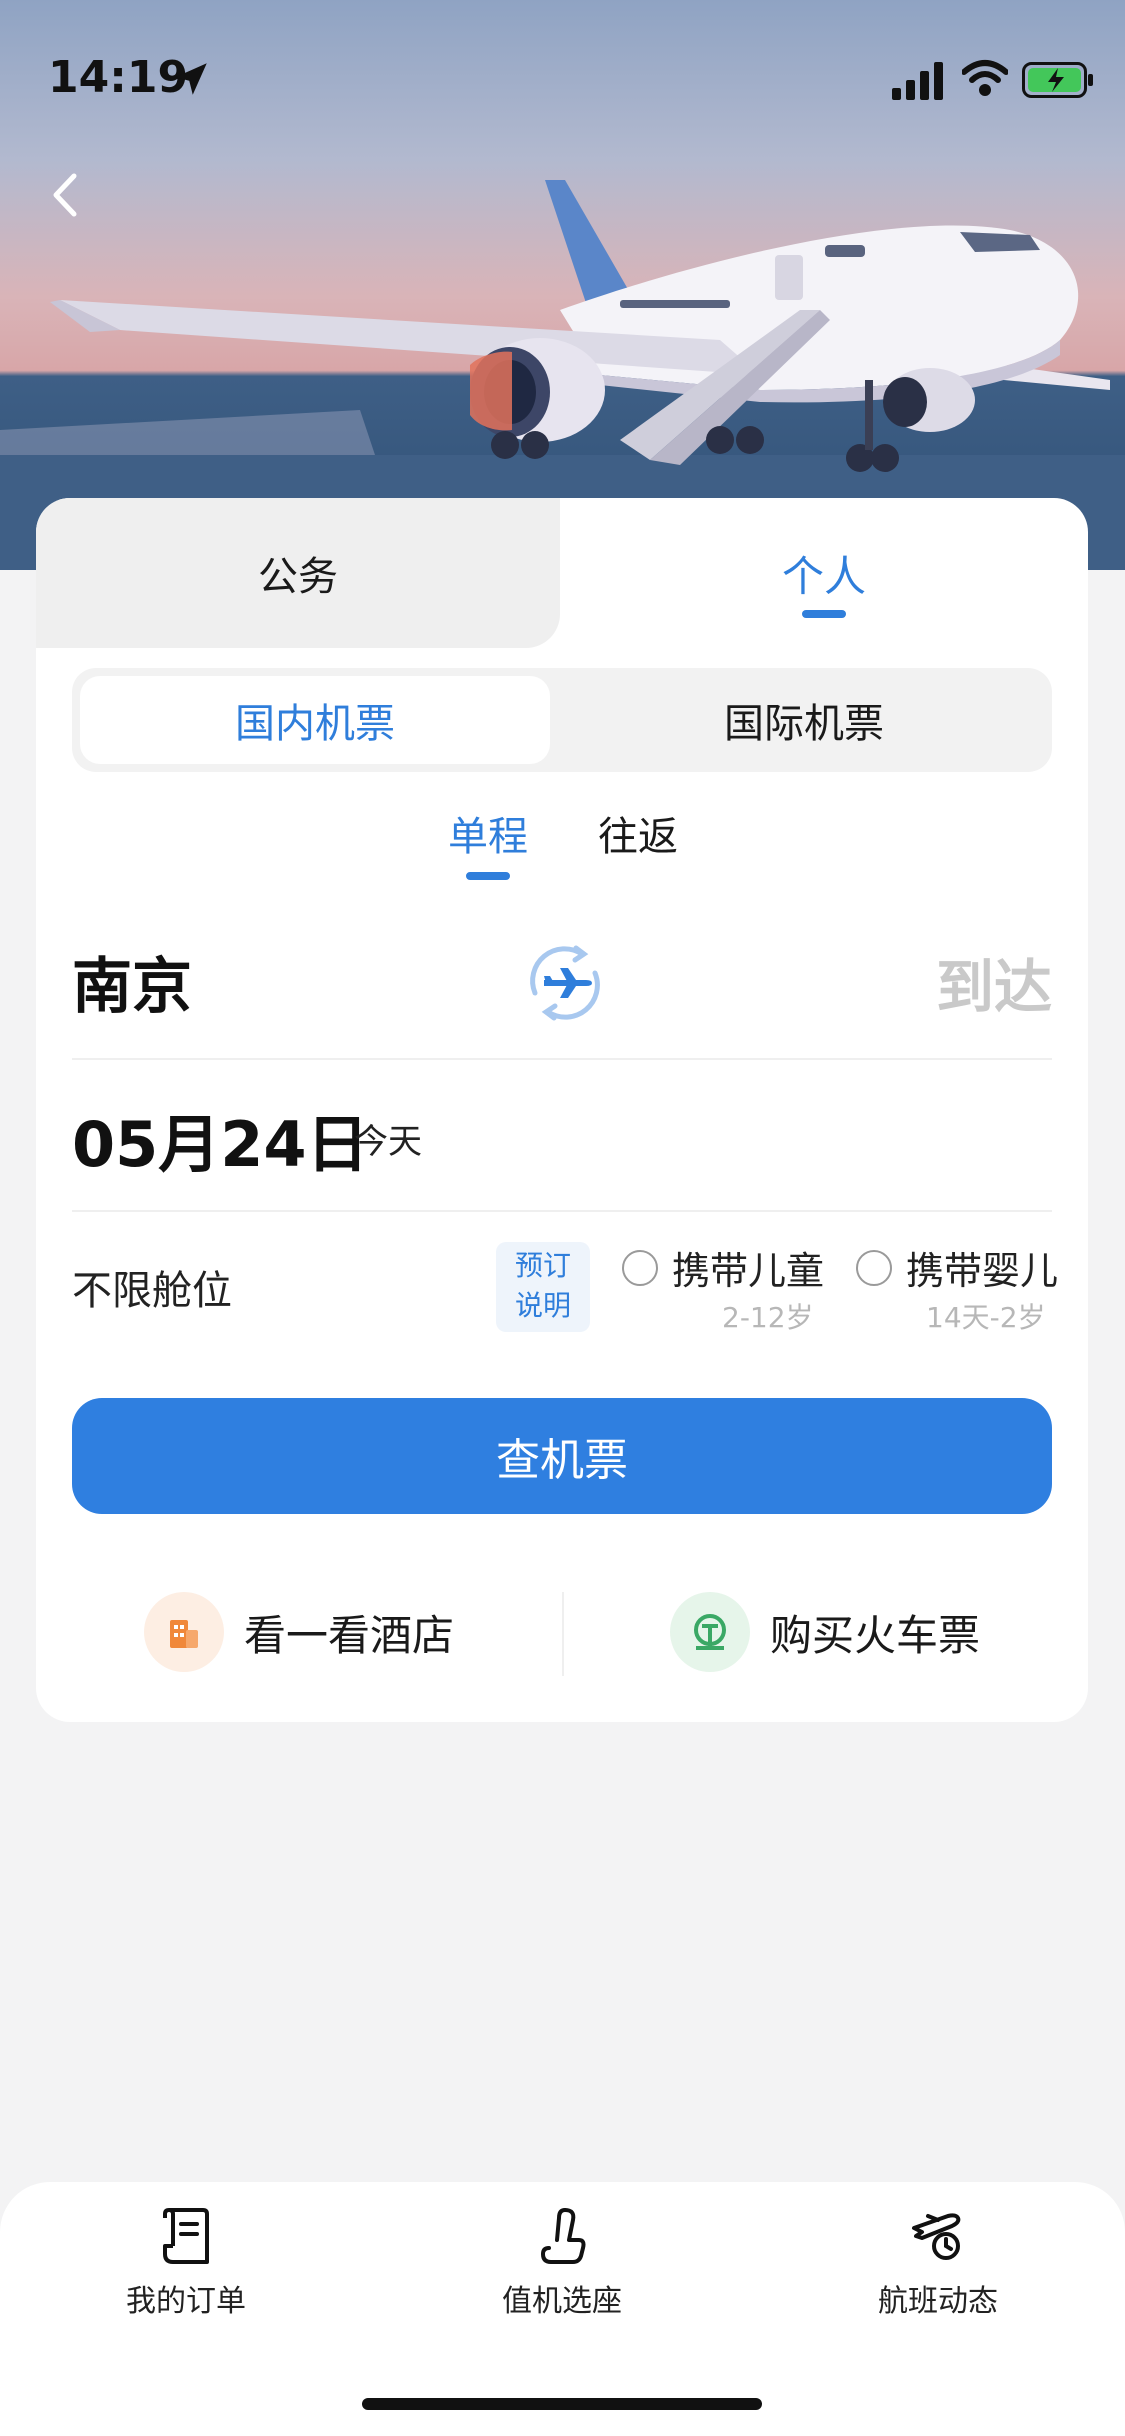  Describe the element at coordinates (710, 1632) in the screenshot. I see `train-icon` at that location.